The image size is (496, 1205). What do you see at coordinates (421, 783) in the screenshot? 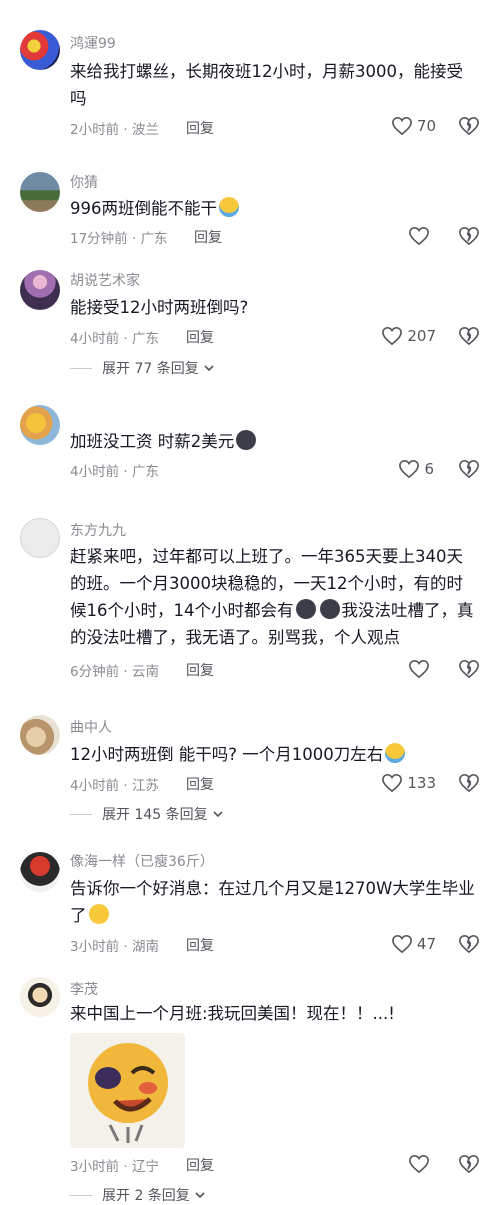
I see `like-count: 133` at bounding box center [421, 783].